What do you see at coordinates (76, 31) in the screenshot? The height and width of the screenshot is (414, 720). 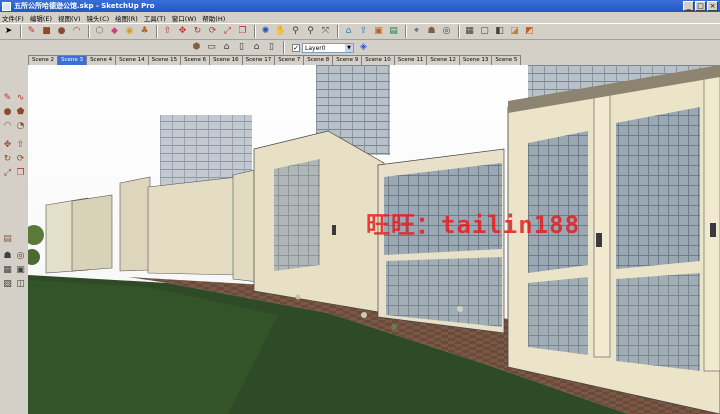 I see `arc-tool-icon: ◠` at bounding box center [76, 31].